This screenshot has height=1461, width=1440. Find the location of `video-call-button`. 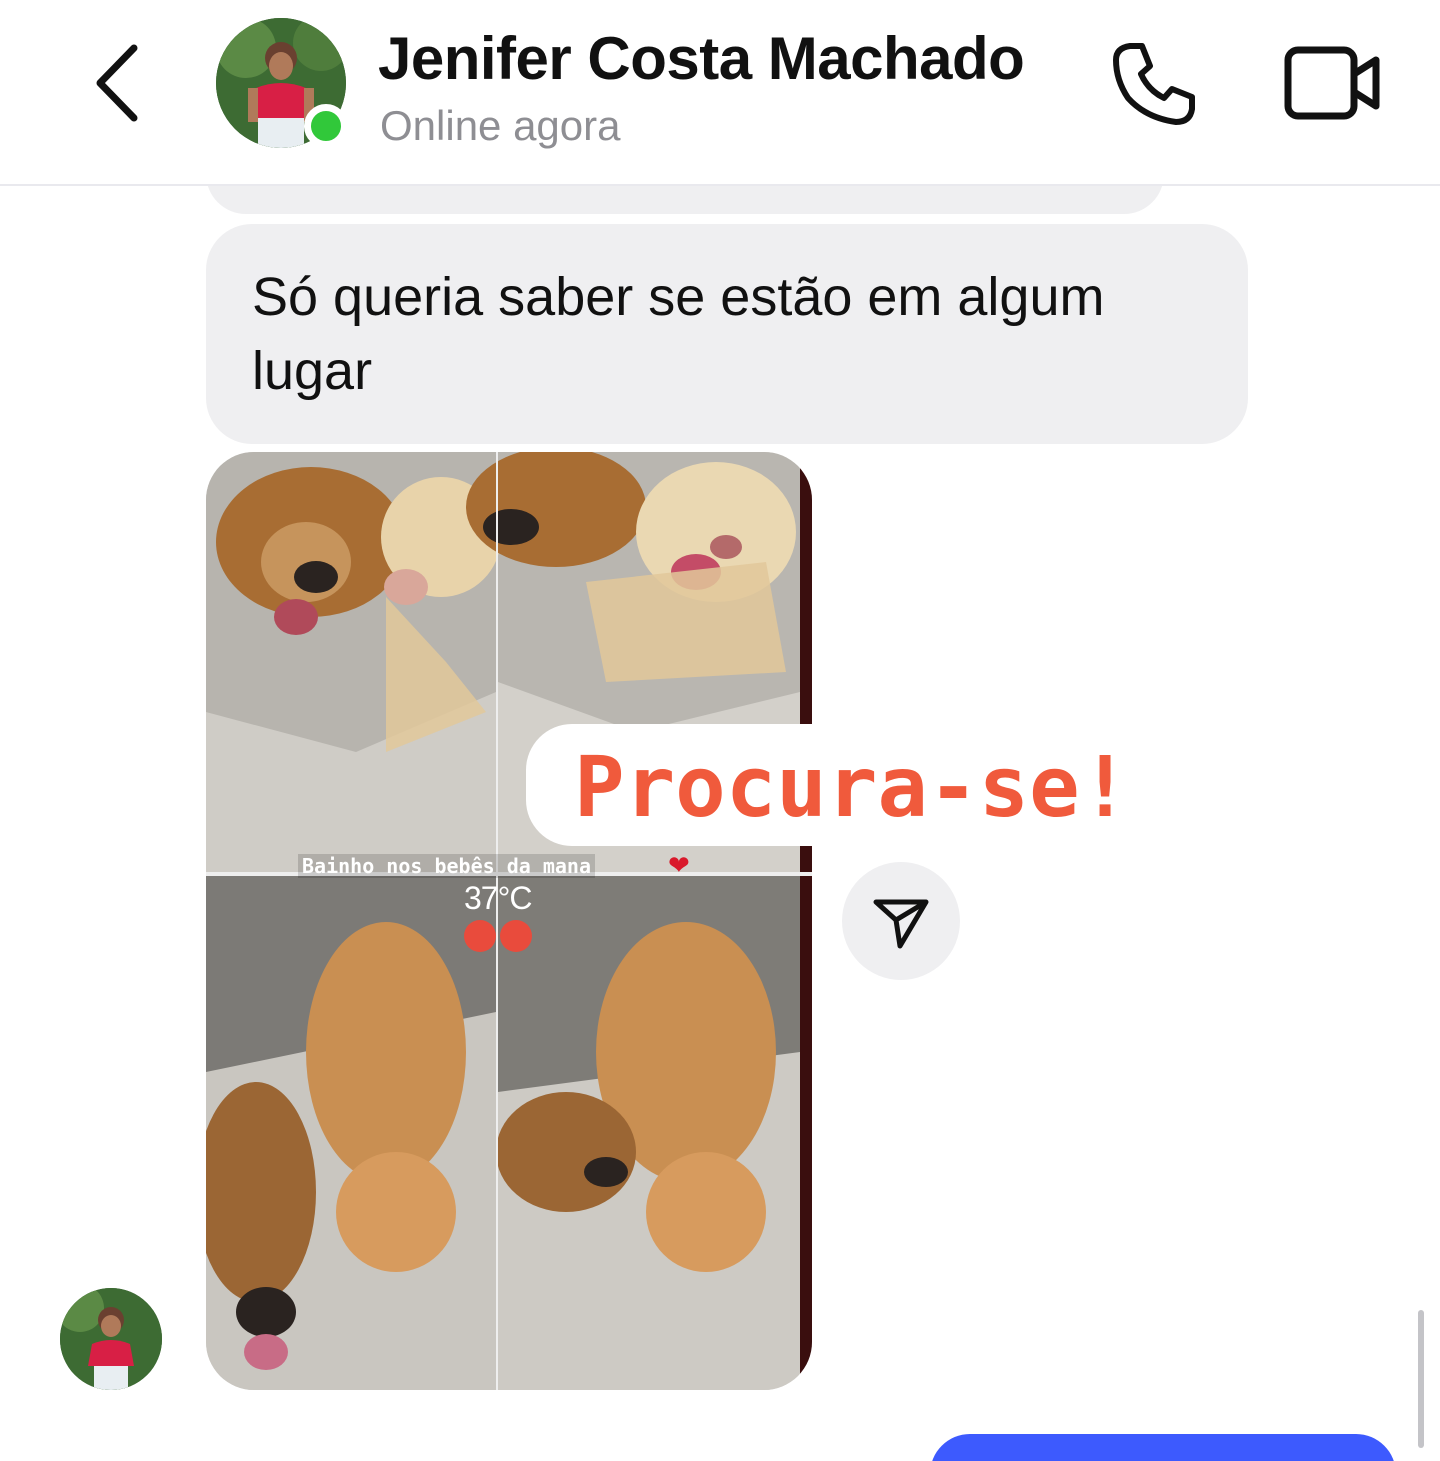

video-call-button is located at coordinates (1334, 84).